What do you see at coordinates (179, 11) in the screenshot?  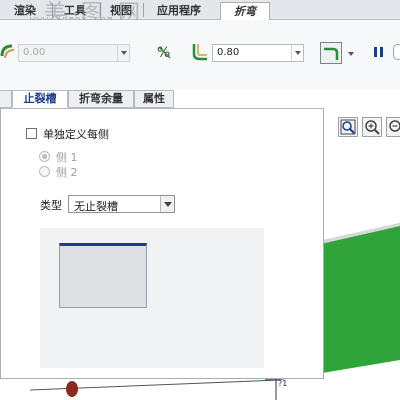 I see `tab-applications: 应用程序` at bounding box center [179, 11].